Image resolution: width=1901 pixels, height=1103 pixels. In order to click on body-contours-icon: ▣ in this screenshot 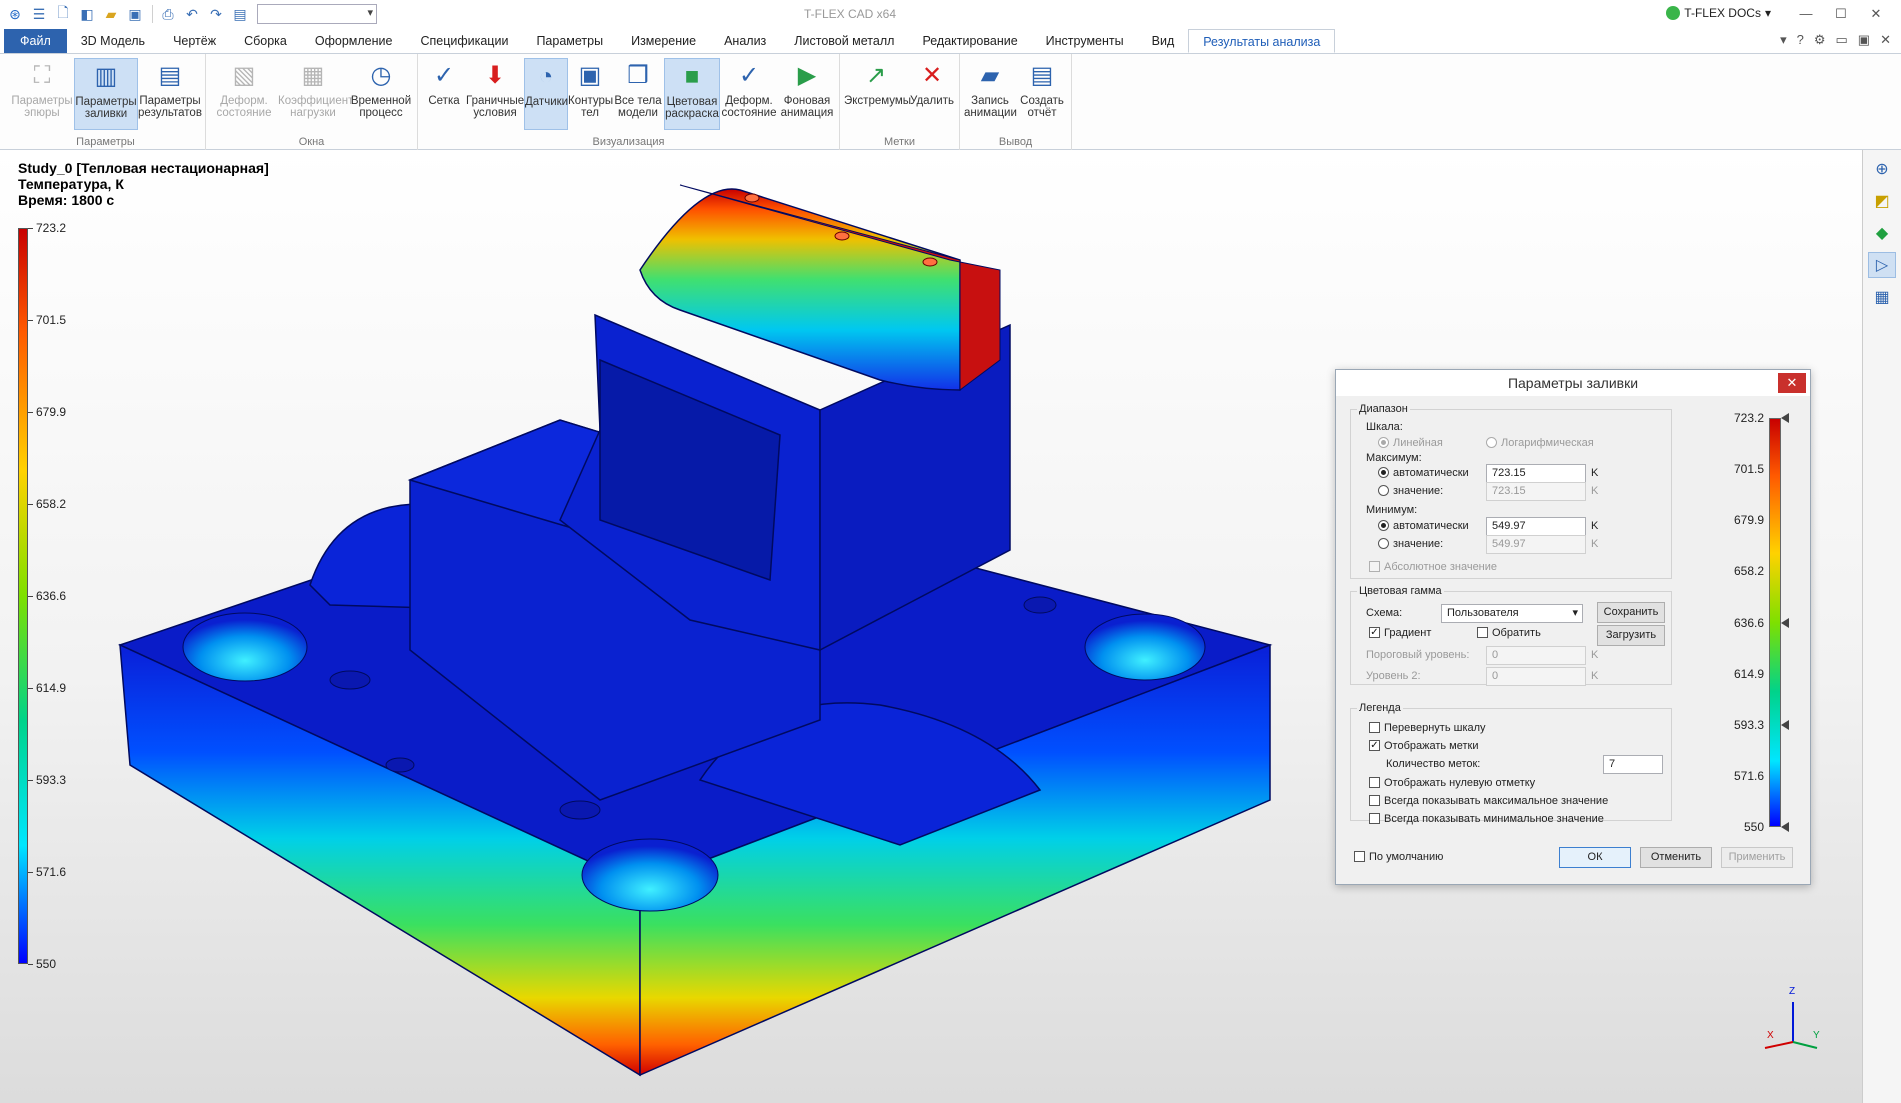, I will do `click(590, 75)`.